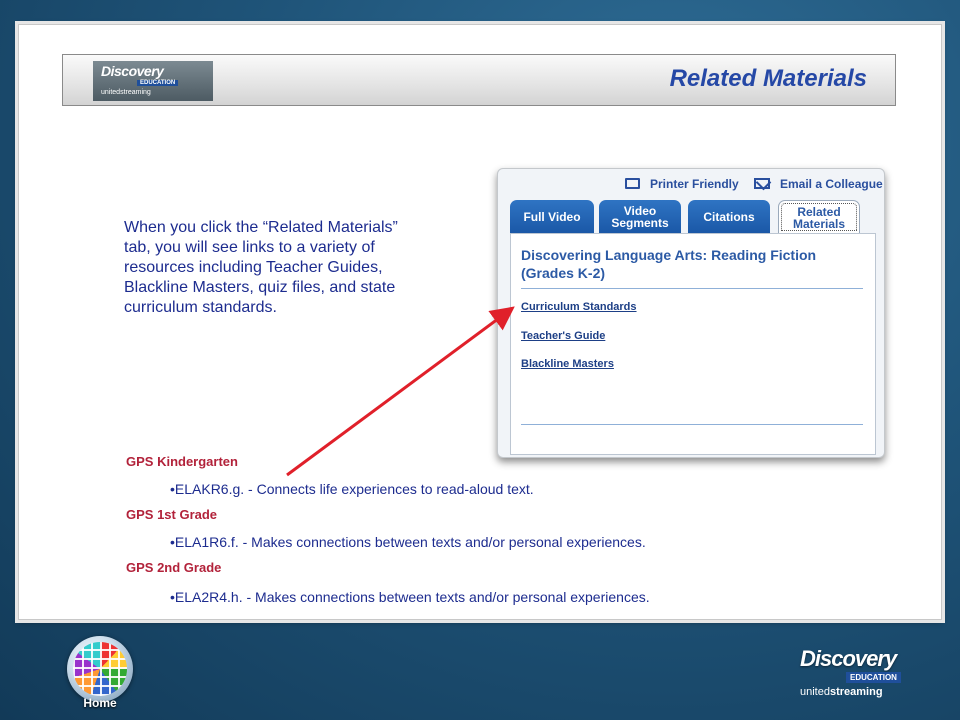  Describe the element at coordinates (632, 183) in the screenshot. I see `printer-icon` at that location.